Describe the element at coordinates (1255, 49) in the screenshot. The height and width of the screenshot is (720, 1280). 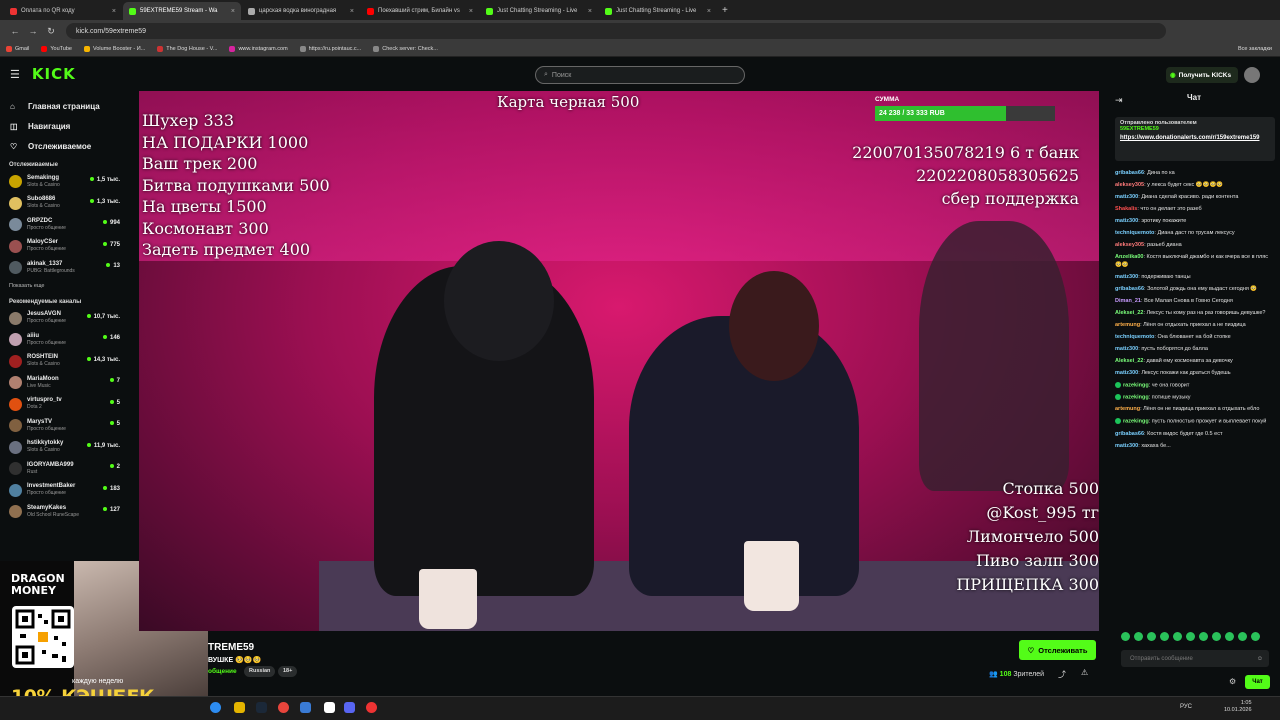
I see `all-bookmarks: Все закладки` at that location.